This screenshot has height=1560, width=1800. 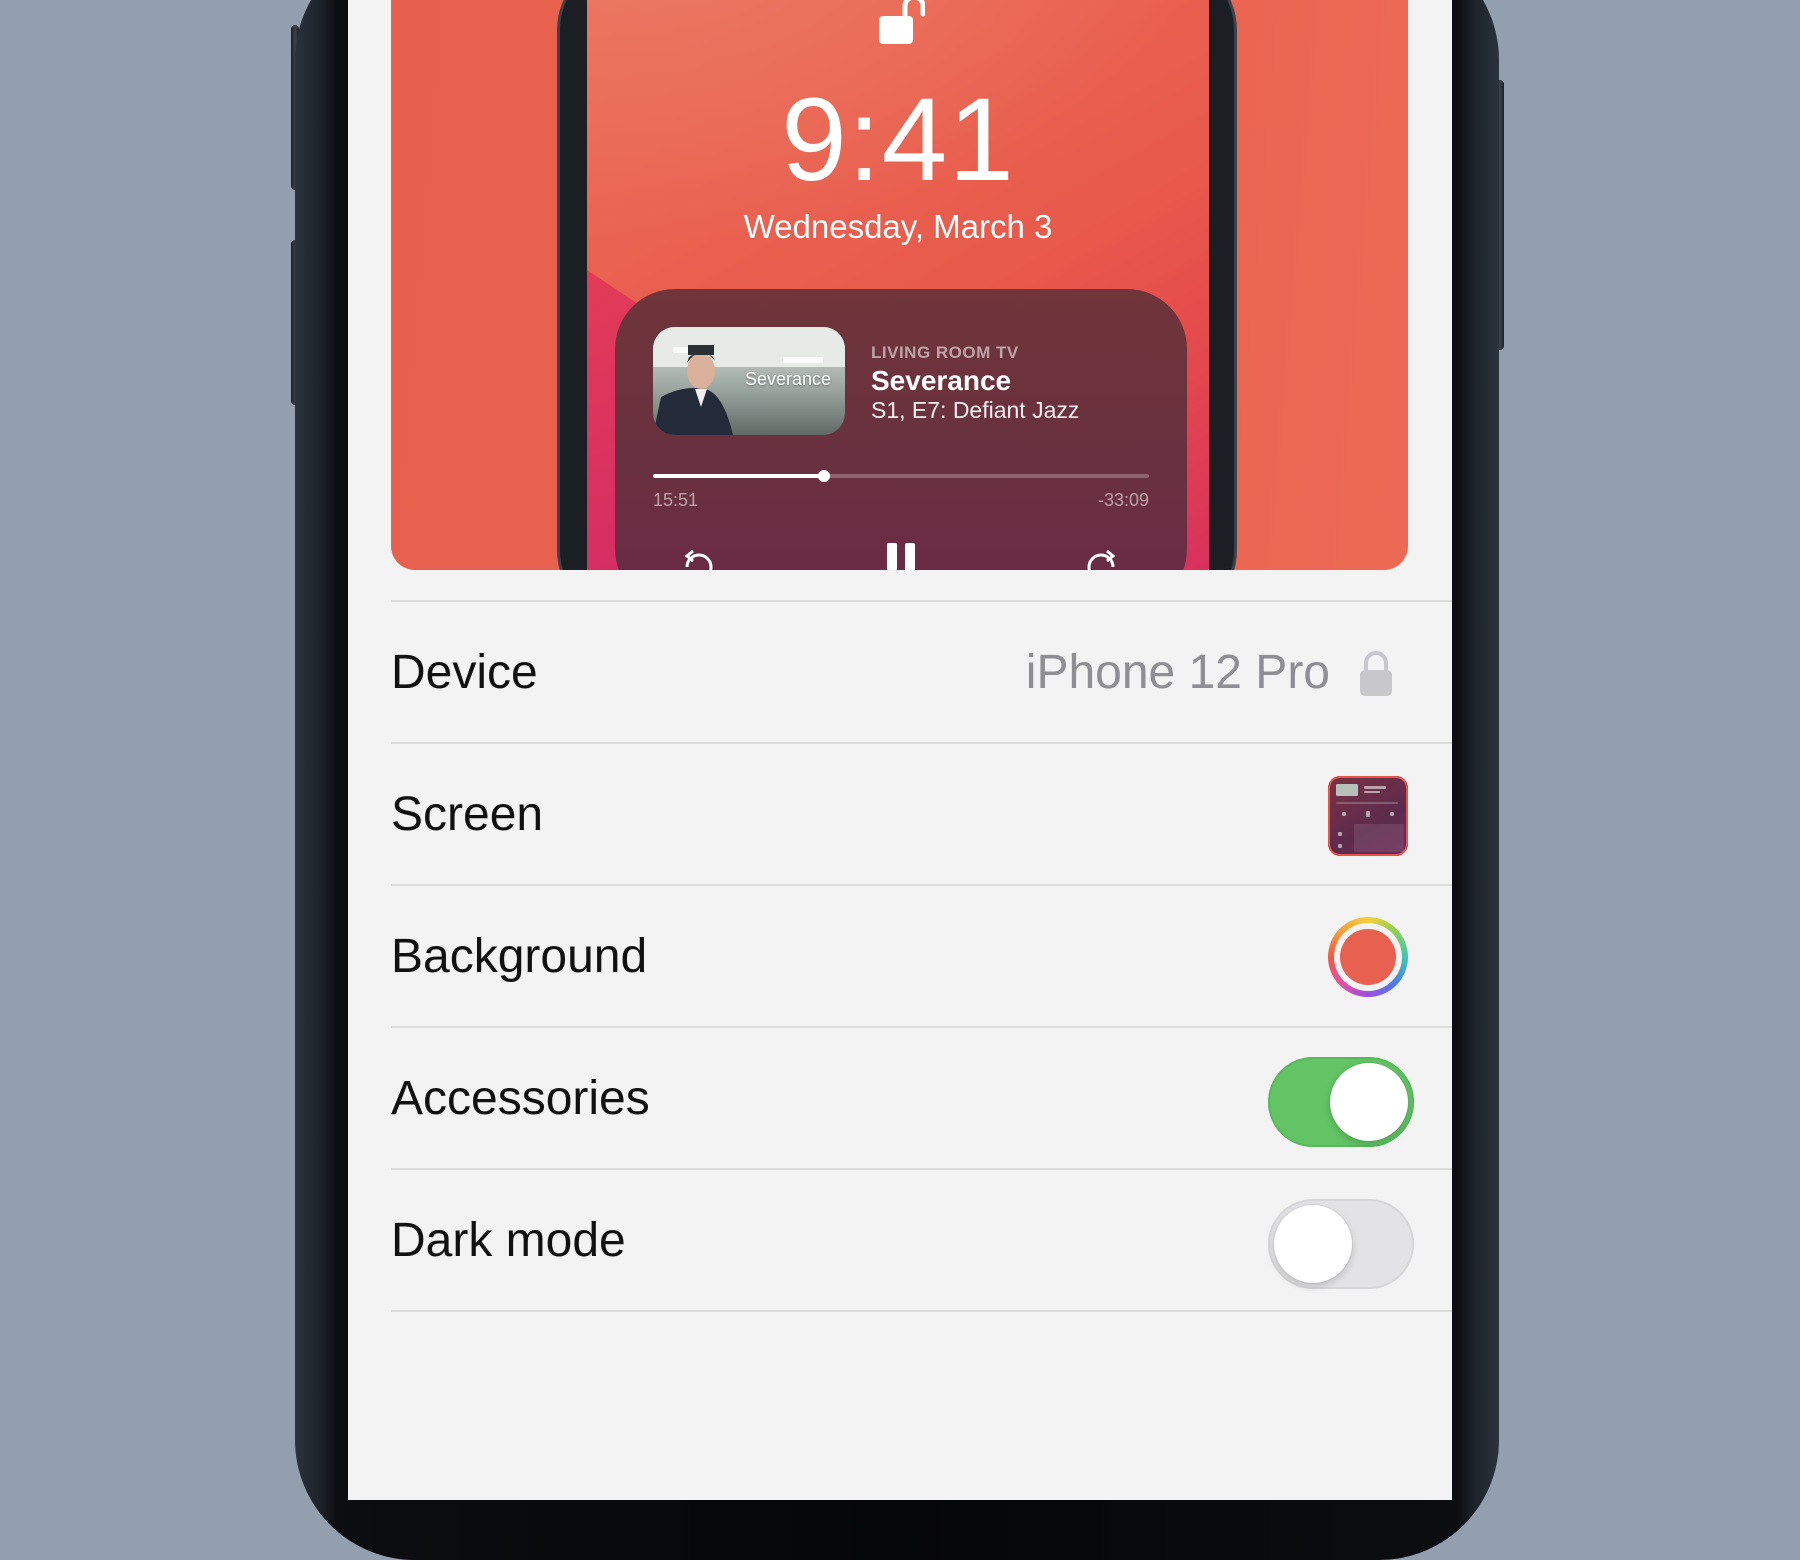 What do you see at coordinates (901, 476) in the screenshot?
I see `playback-scrubber` at bounding box center [901, 476].